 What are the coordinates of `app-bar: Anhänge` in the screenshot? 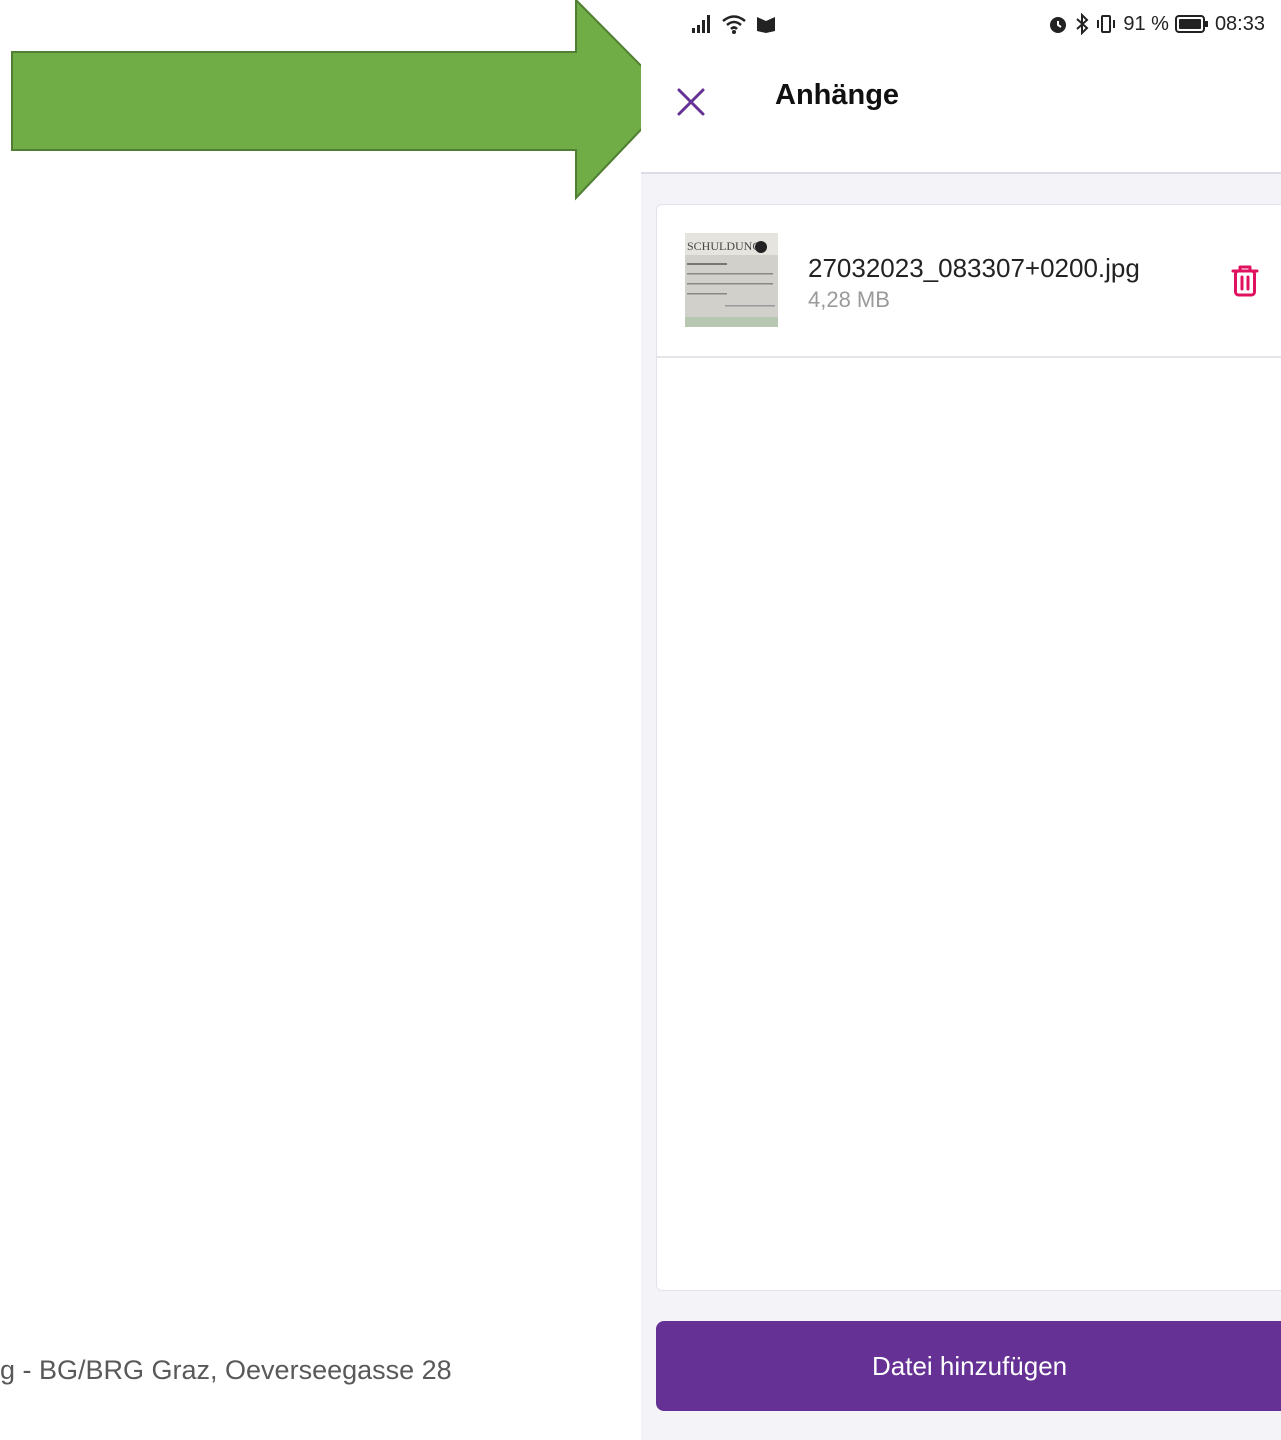 It's located at (961, 111).